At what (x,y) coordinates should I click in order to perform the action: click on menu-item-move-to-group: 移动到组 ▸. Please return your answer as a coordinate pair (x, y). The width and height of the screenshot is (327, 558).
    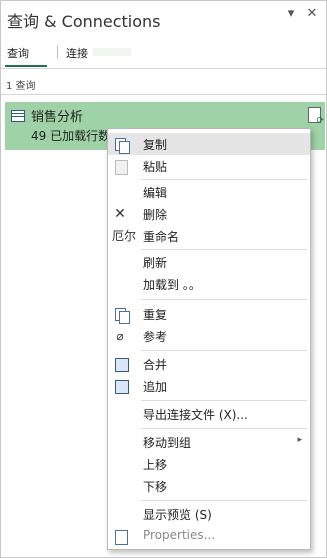
    Looking at the image, I should click on (209, 442).